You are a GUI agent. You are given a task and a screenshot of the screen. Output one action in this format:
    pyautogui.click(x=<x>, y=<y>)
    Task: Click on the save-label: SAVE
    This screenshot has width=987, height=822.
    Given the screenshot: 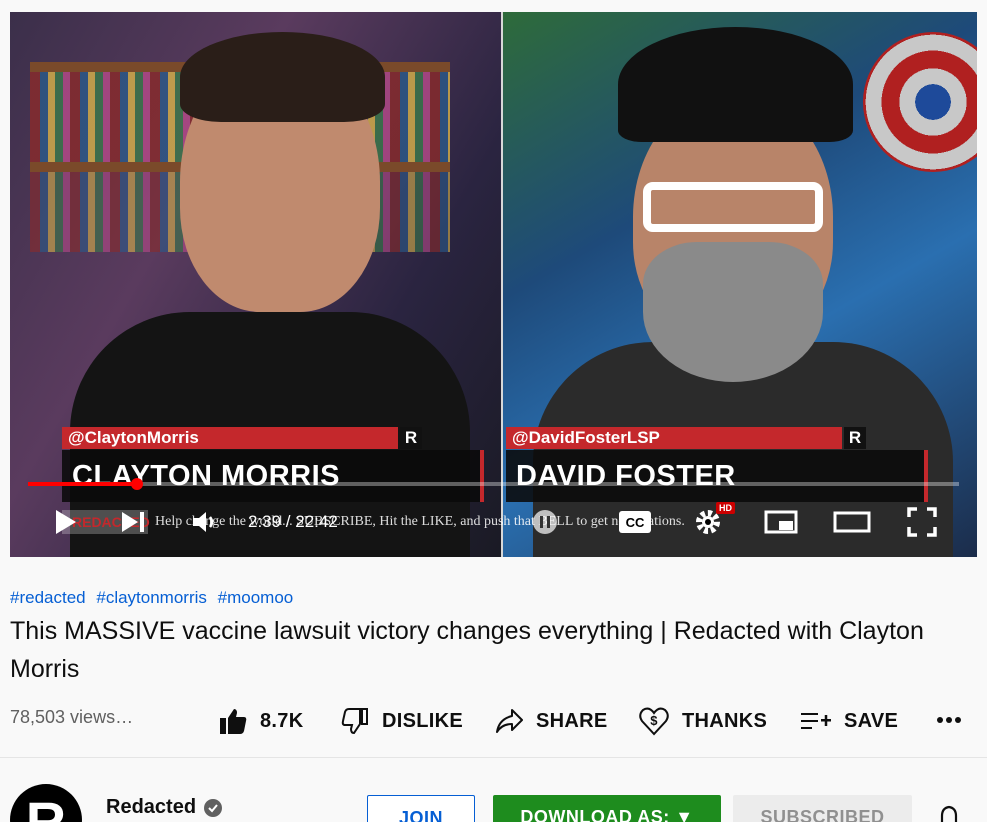 What is the action you would take?
    pyautogui.click(x=871, y=720)
    